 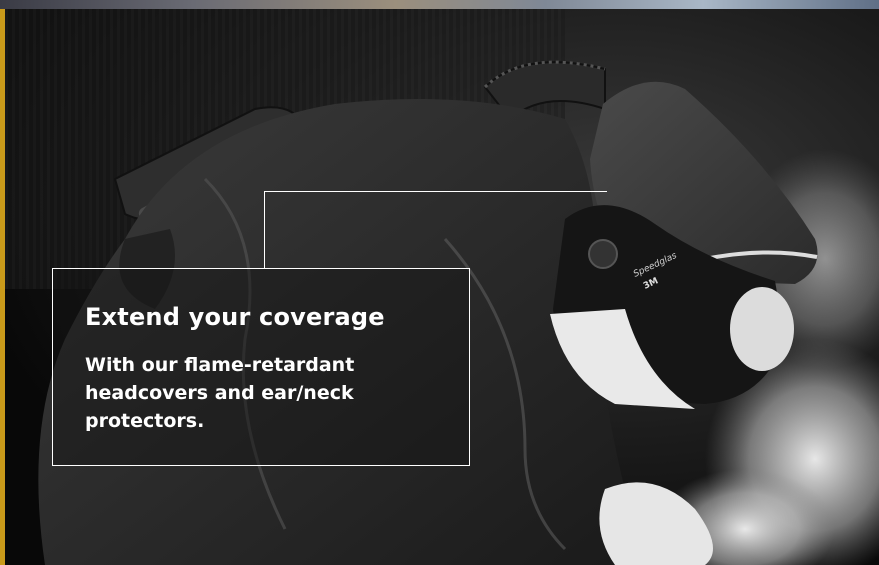 What do you see at coordinates (435, 191) in the screenshot?
I see `callout-connector-horizontal` at bounding box center [435, 191].